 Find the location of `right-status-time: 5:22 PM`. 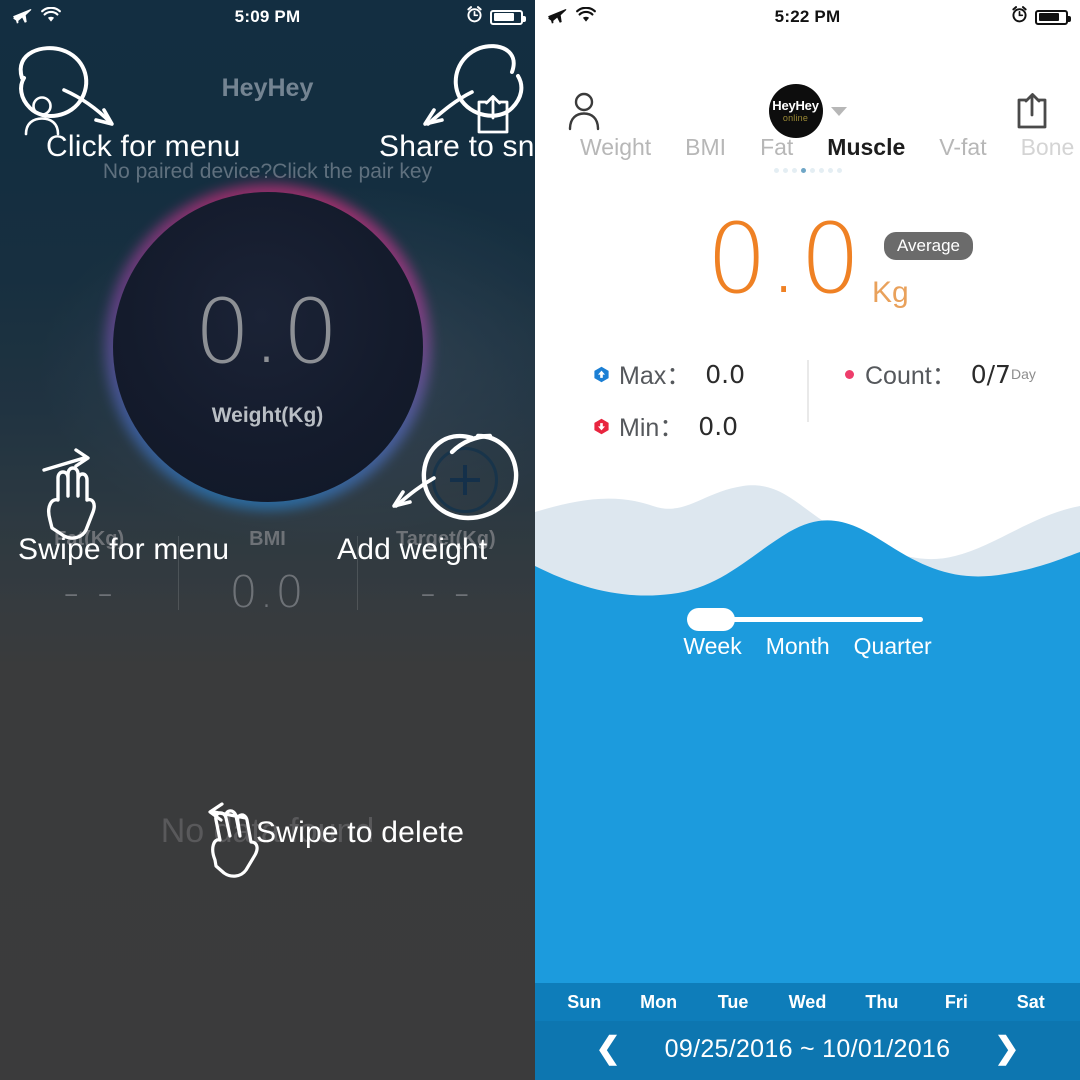

right-status-time: 5:22 PM is located at coordinates (807, 16).